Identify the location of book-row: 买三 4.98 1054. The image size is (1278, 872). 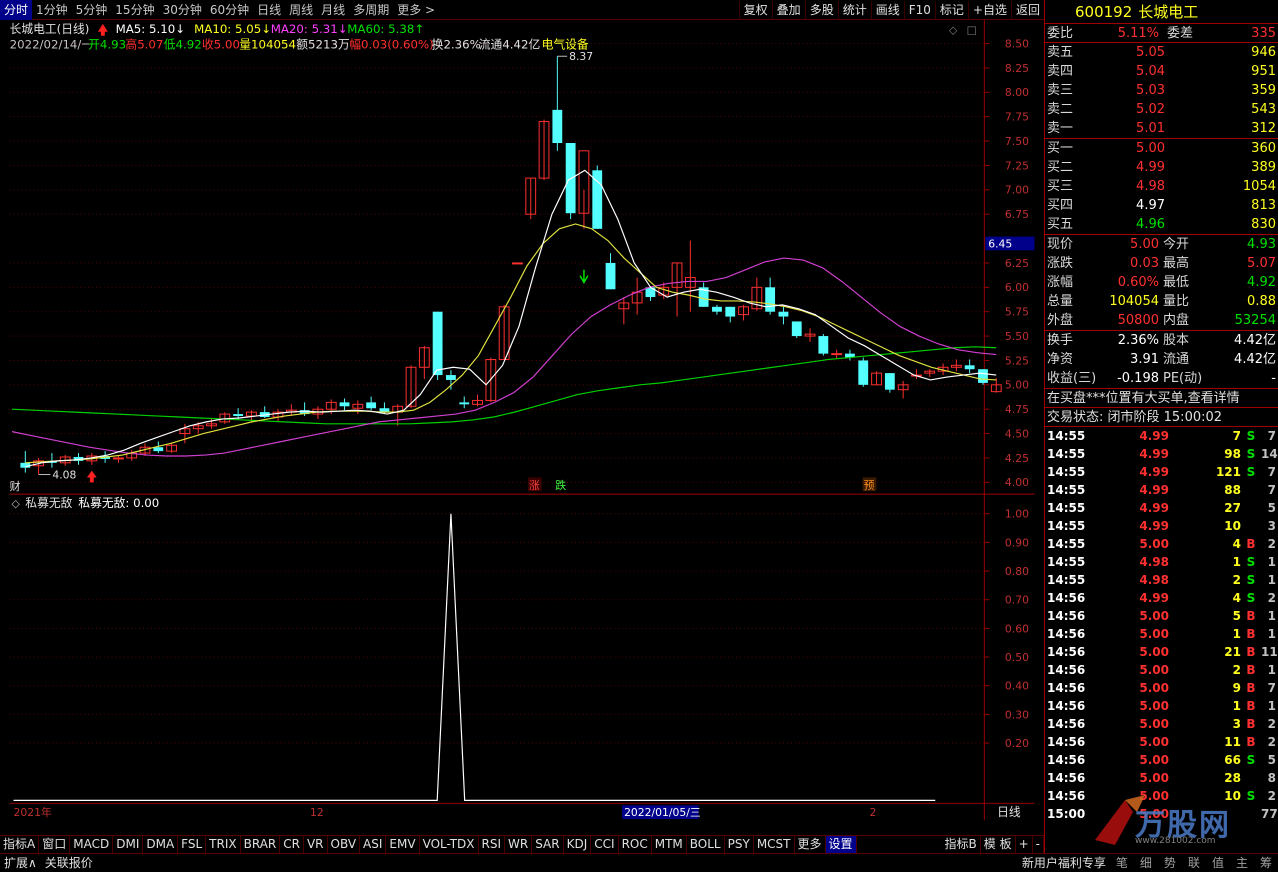
(1161, 186).